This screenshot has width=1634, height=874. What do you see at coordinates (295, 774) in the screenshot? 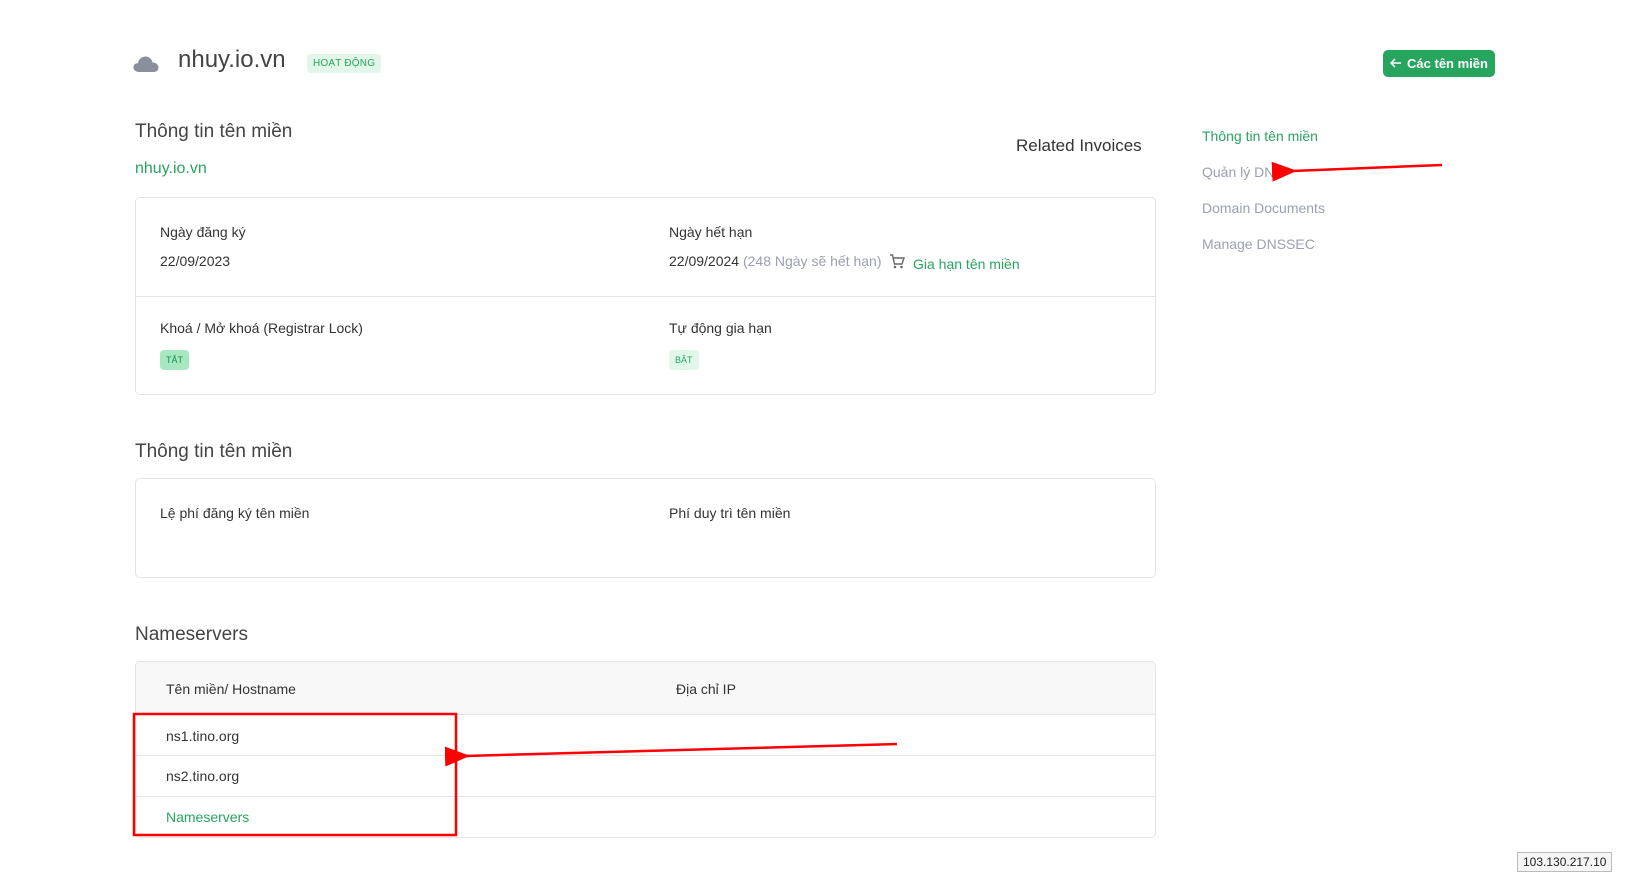
I see `annotation-box` at bounding box center [295, 774].